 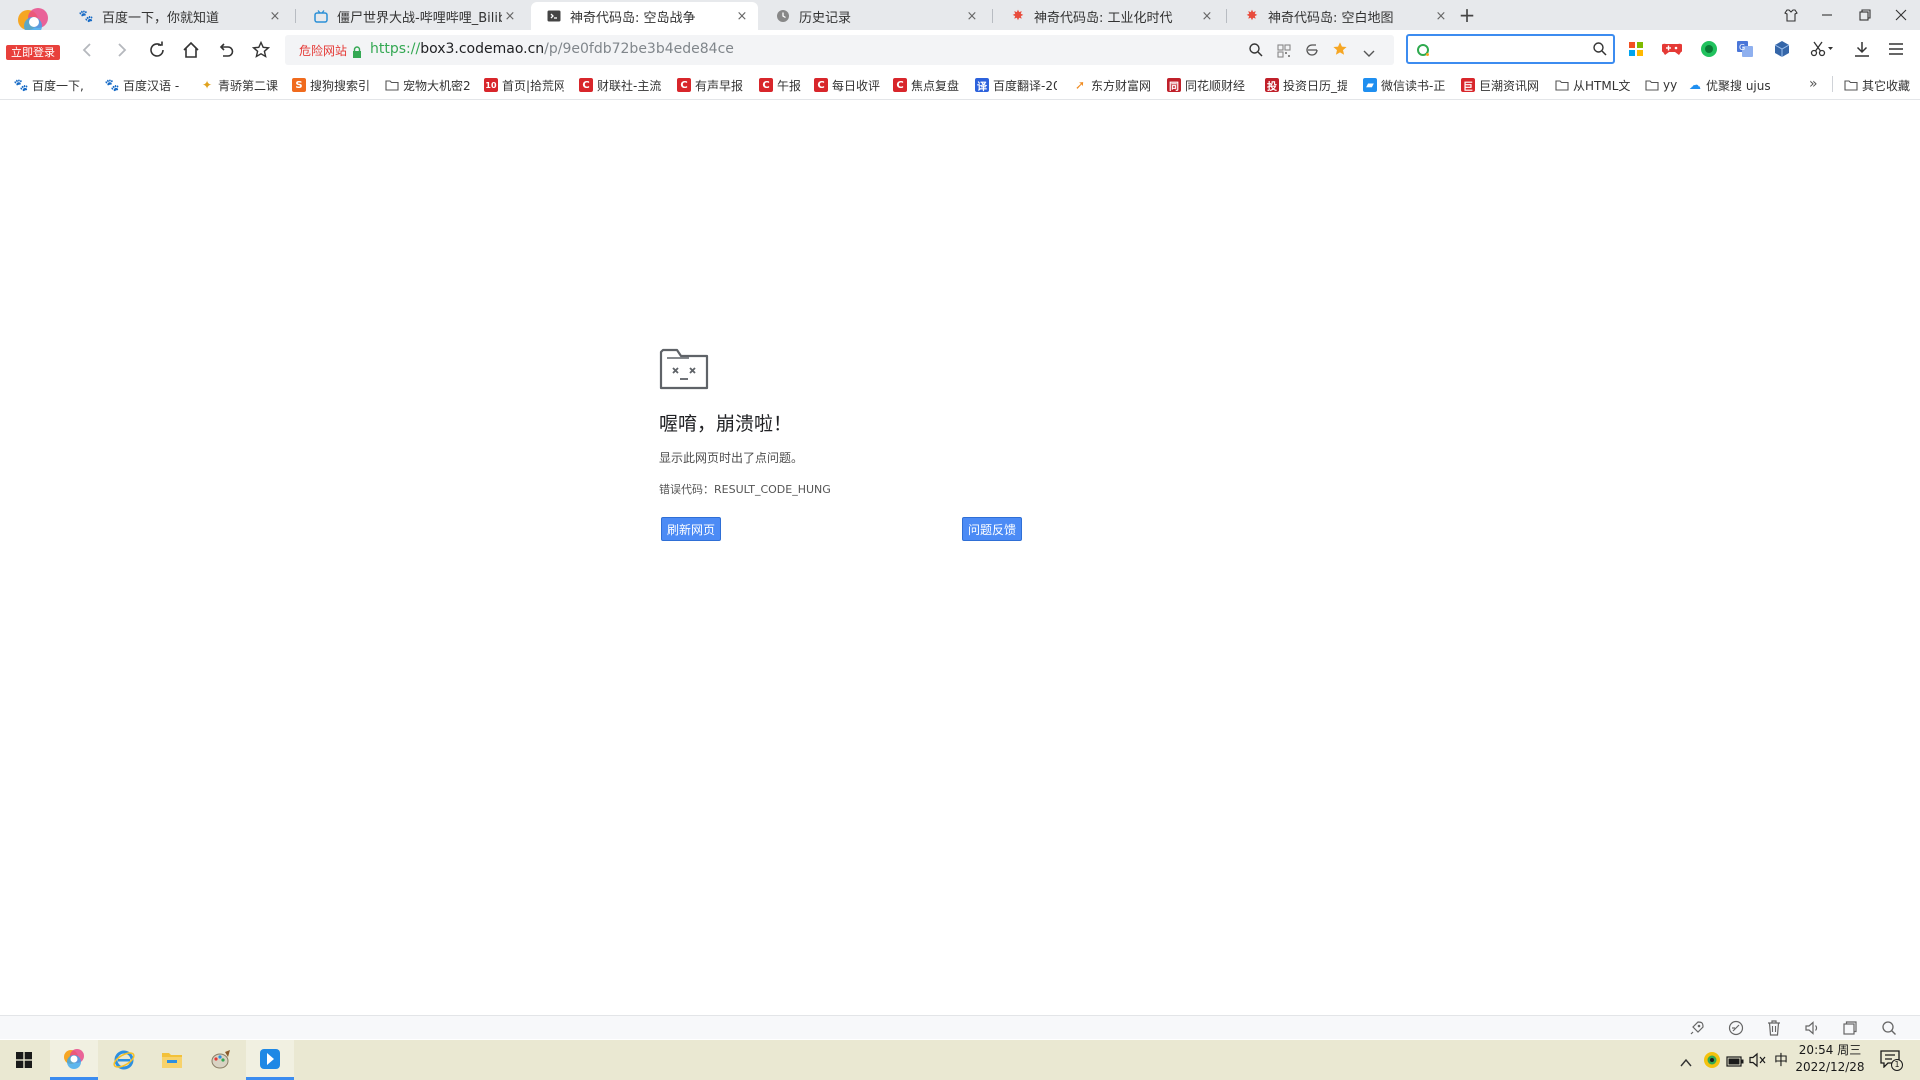 What do you see at coordinates (1735, 1062) in the screenshot?
I see `battery-icon` at bounding box center [1735, 1062].